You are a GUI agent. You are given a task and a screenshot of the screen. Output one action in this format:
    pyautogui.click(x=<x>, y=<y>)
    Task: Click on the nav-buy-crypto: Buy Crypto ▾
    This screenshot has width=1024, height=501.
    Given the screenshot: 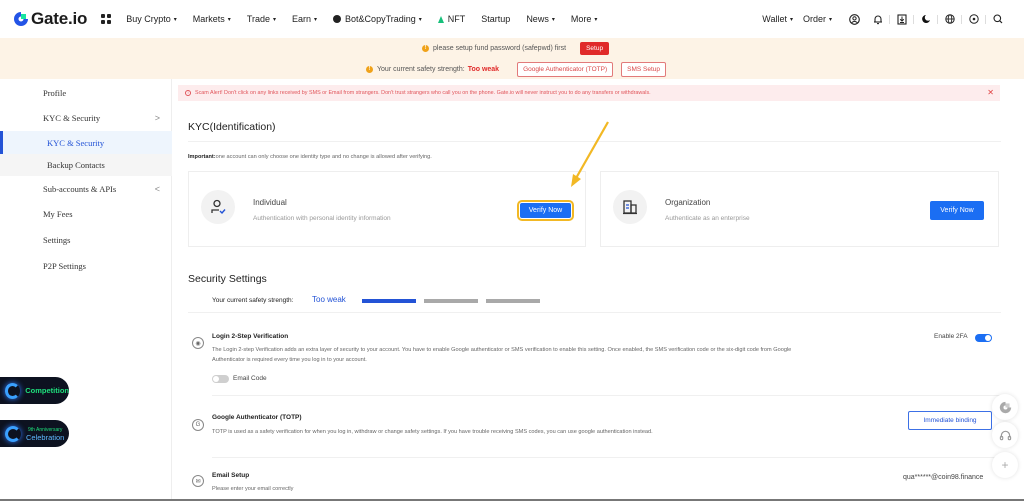 What is the action you would take?
    pyautogui.click(x=151, y=19)
    